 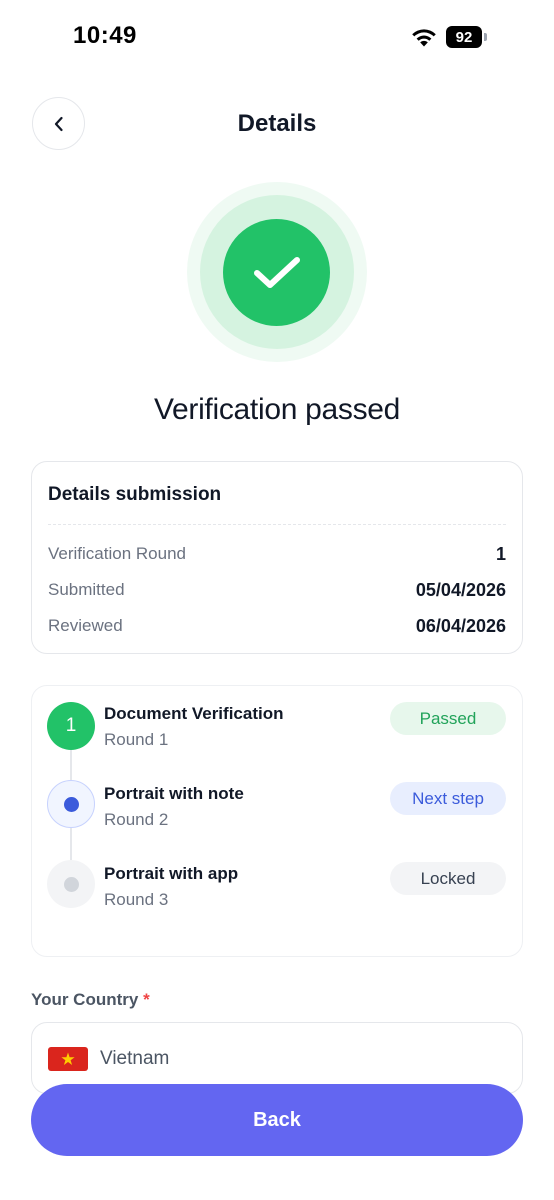 What do you see at coordinates (448, 798) in the screenshot?
I see `status-badge-next-step: Next step` at bounding box center [448, 798].